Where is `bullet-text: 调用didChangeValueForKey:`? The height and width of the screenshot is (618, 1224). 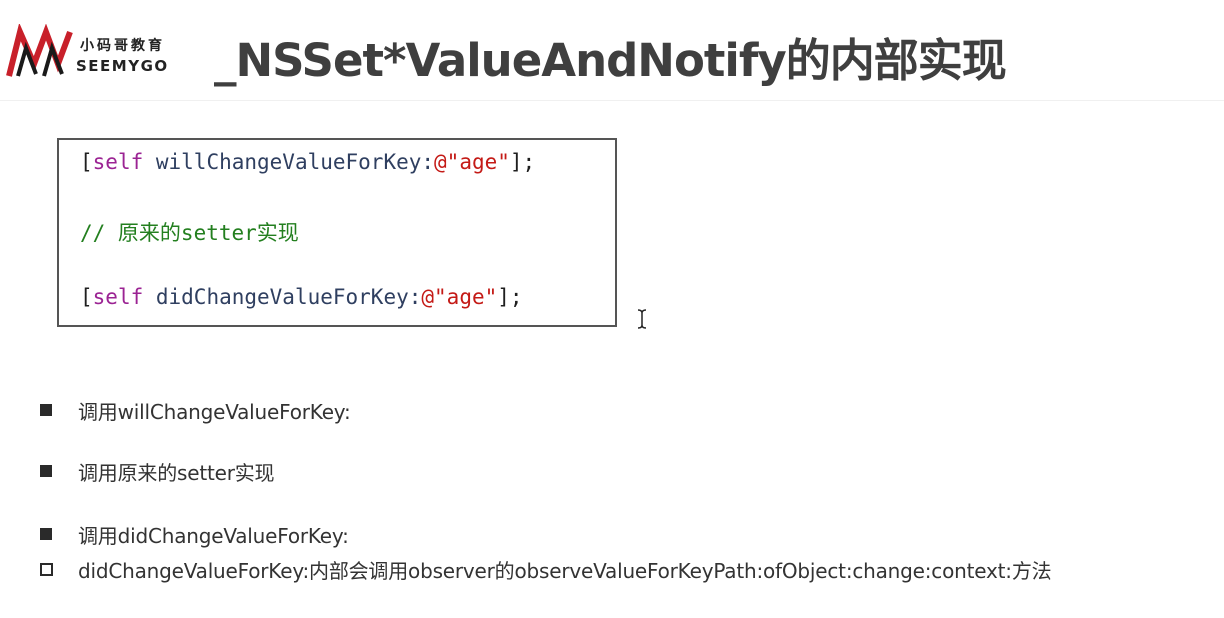 bullet-text: 调用didChangeValueForKey: is located at coordinates (213, 536).